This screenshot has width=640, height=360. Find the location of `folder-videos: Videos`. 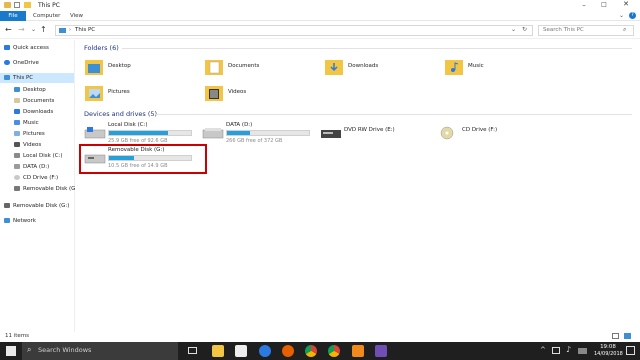

folder-videos: Videos is located at coordinates (264, 93).